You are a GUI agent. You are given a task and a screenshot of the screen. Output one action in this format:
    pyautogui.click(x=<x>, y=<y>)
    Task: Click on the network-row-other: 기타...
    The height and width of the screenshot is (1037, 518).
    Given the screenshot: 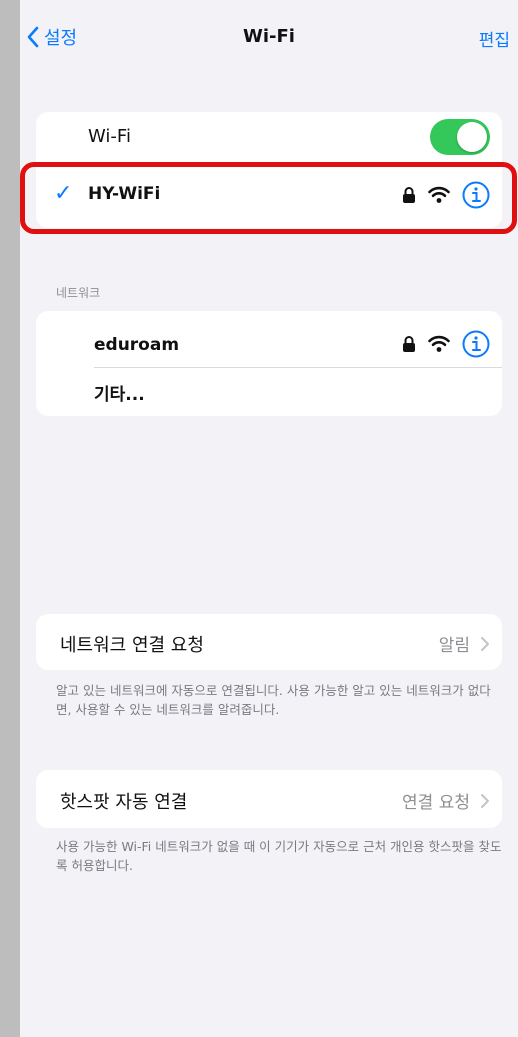 What is the action you would take?
    pyautogui.click(x=269, y=392)
    